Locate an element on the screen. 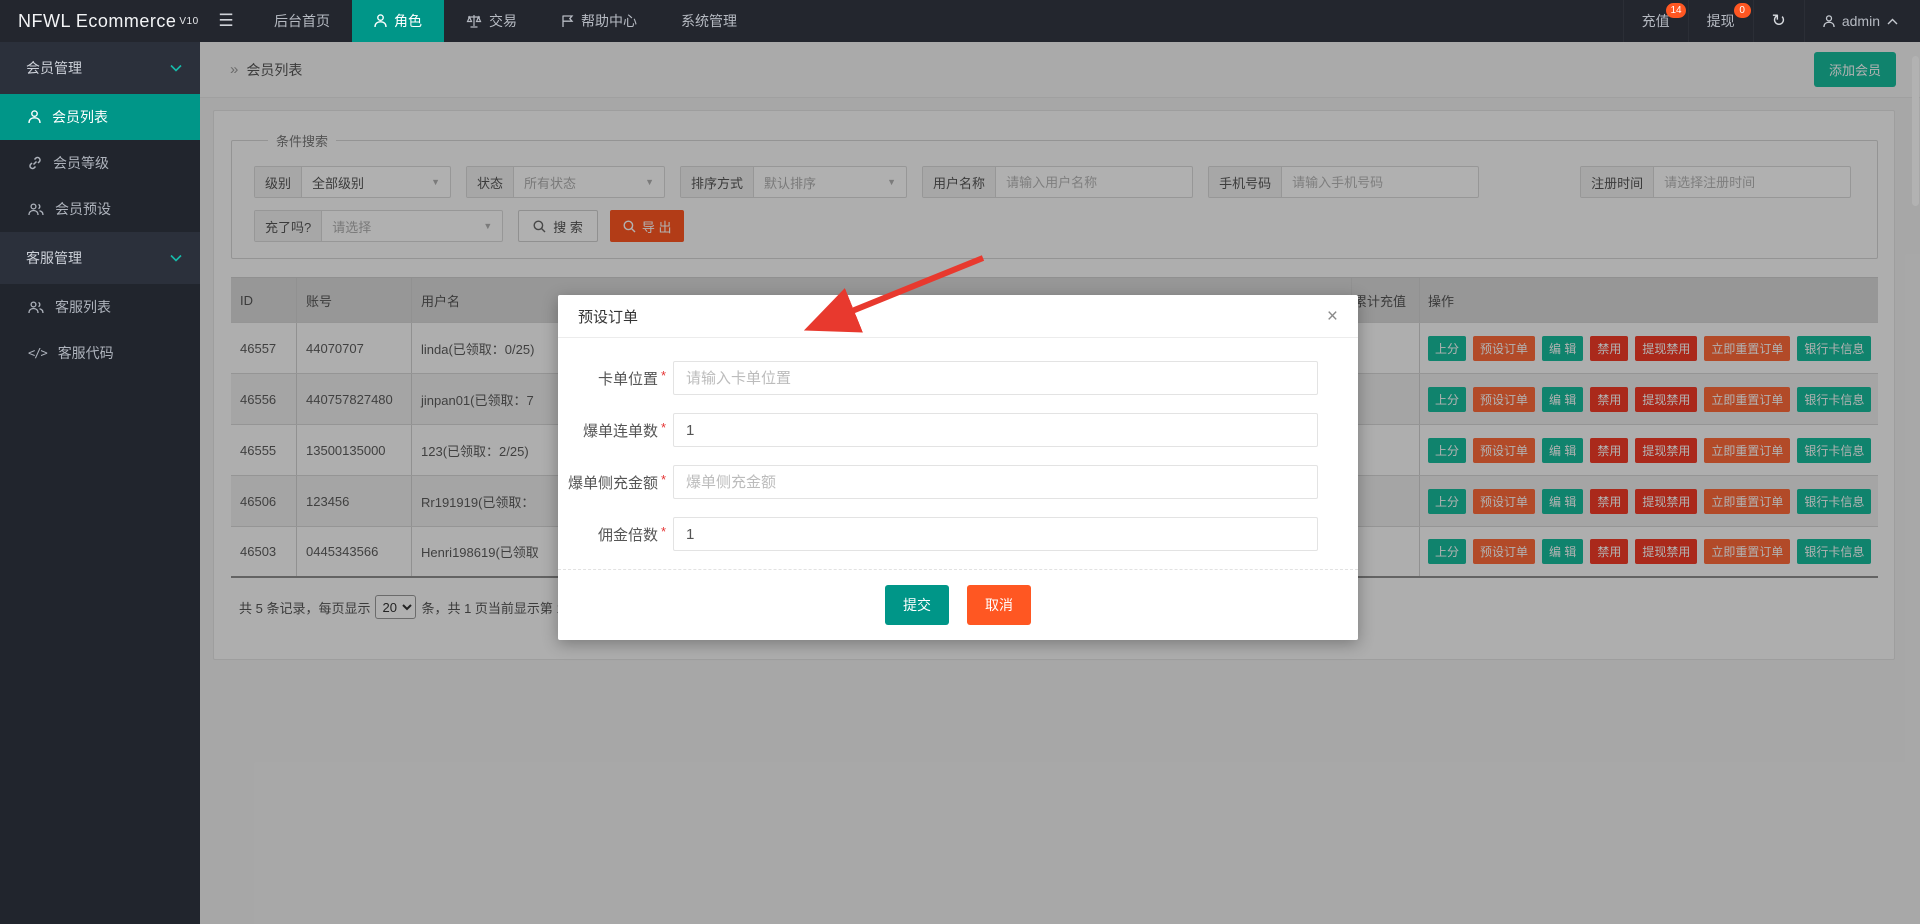  recharge-label: 充值 is located at coordinates (1655, 21).